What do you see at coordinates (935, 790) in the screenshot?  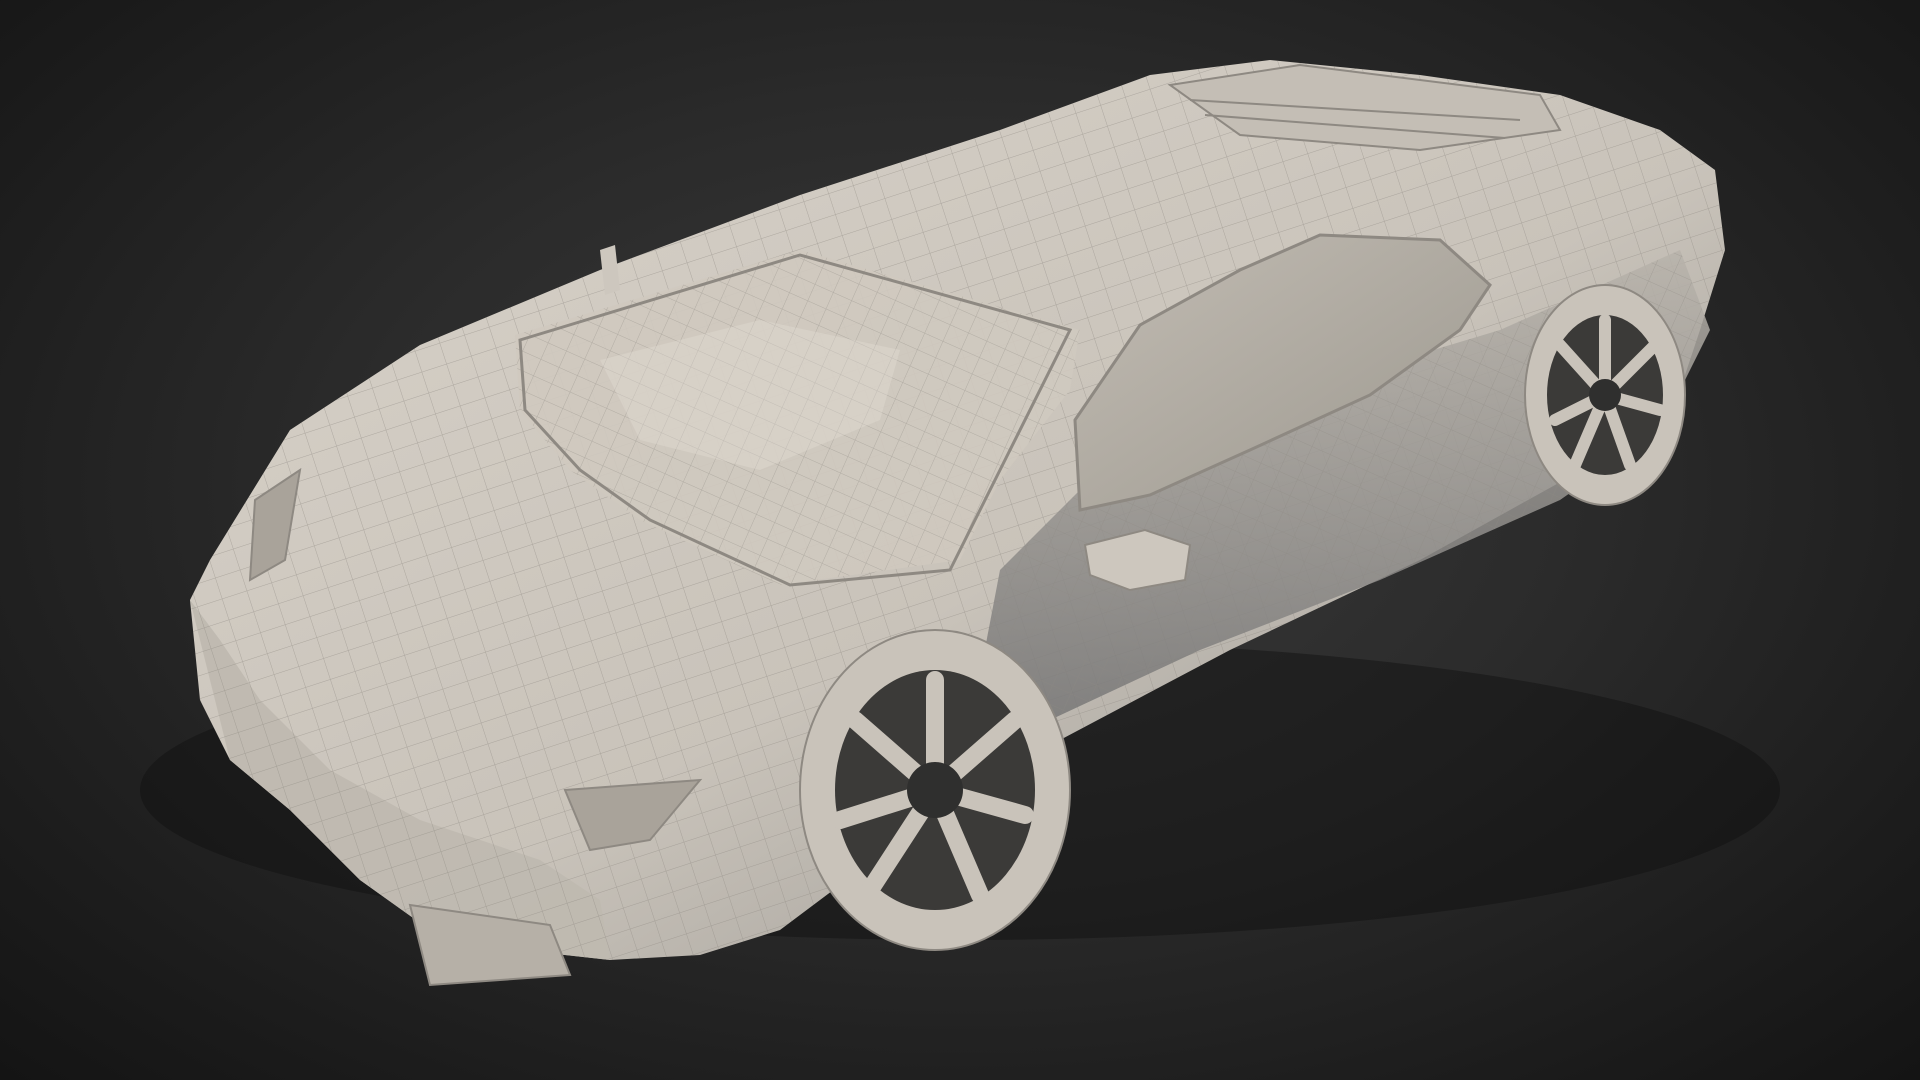 I see `front-wheel` at bounding box center [935, 790].